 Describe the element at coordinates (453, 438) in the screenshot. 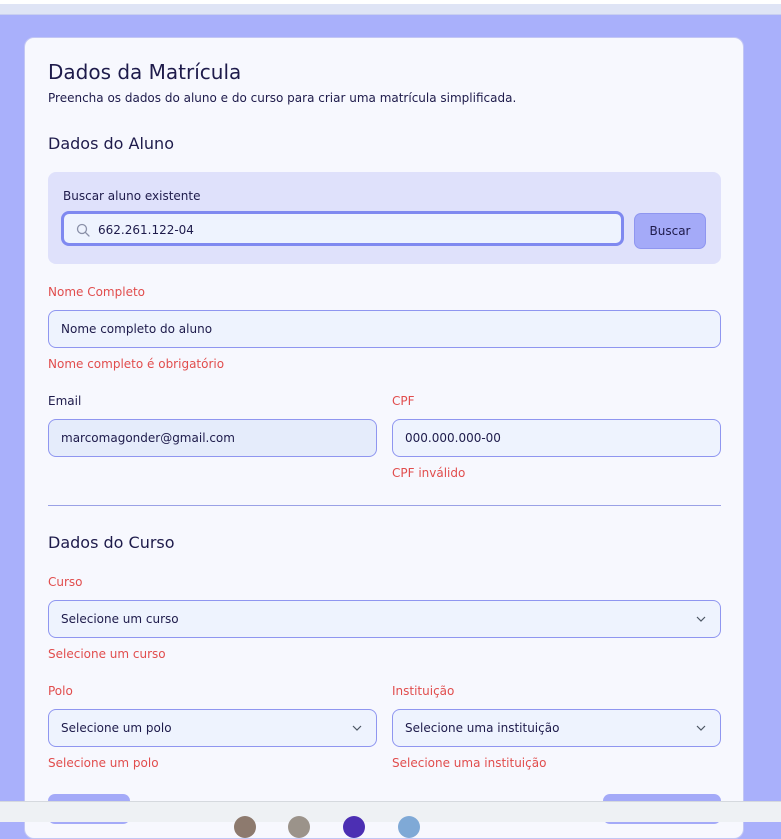

I see `cpf-placeholder: 000.000.000-00` at that location.